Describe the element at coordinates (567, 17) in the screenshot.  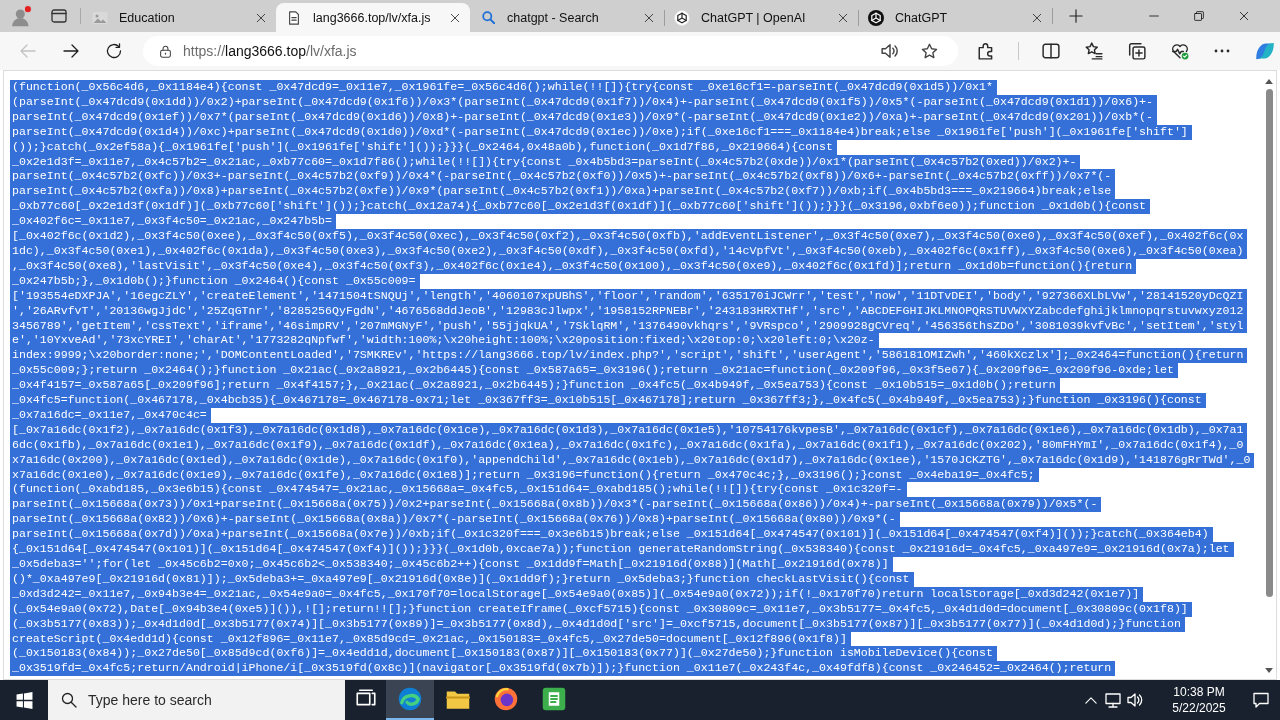
I see `browser-tab: chatgpt - Search` at that location.